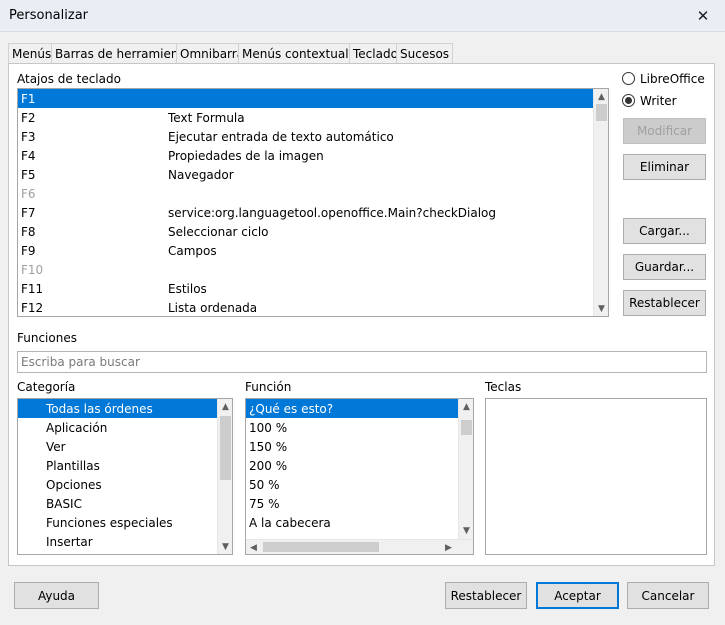 Image resolution: width=725 pixels, height=625 pixels. Describe the element at coordinates (117, 427) in the screenshot. I see `categoria-item: Aplicación` at that location.